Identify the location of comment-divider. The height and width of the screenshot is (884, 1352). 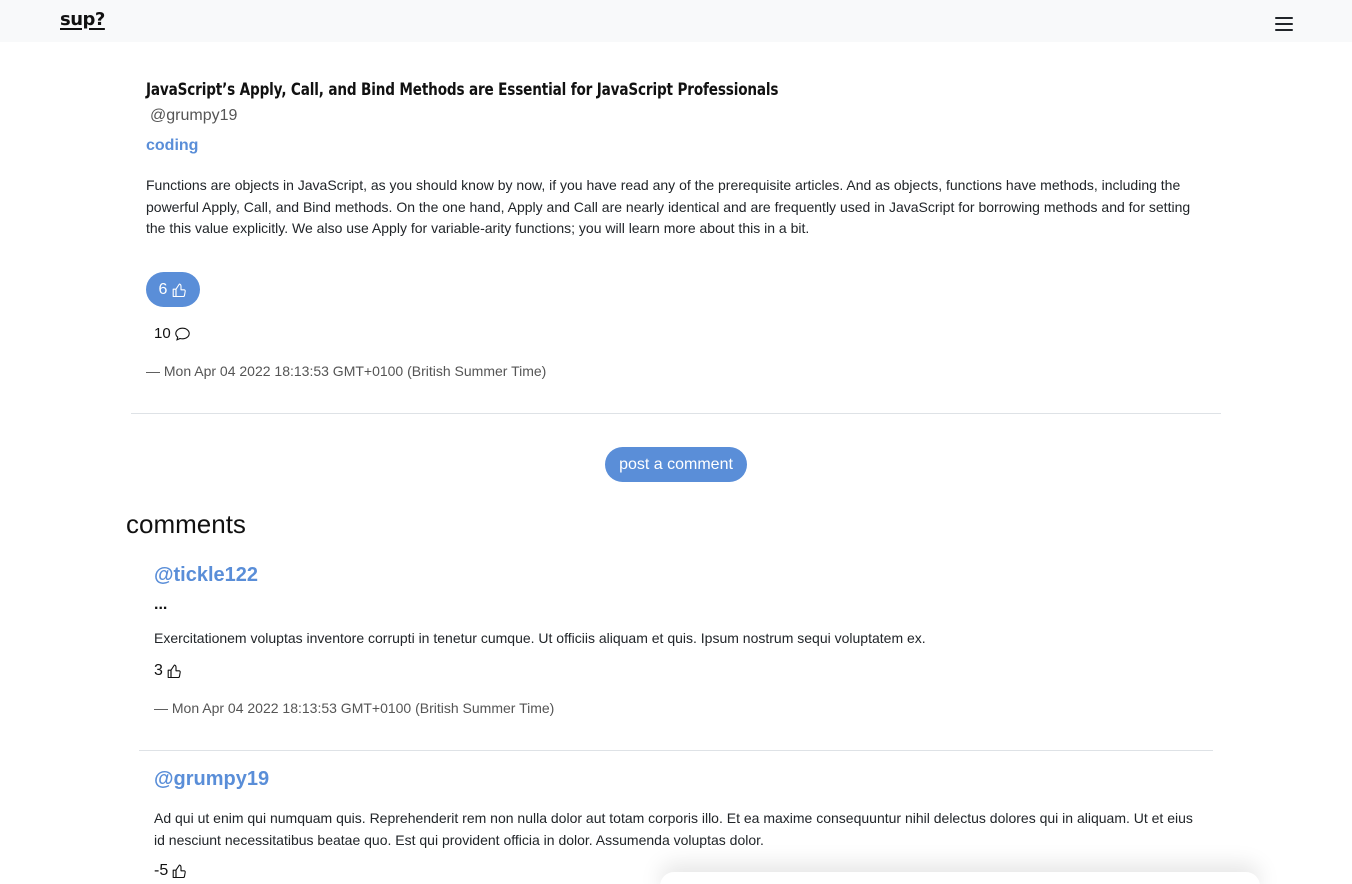
(676, 750).